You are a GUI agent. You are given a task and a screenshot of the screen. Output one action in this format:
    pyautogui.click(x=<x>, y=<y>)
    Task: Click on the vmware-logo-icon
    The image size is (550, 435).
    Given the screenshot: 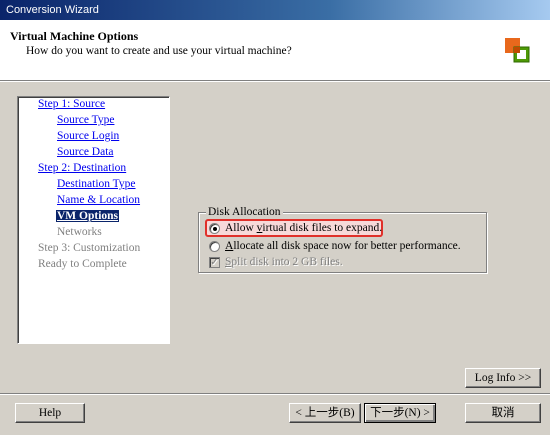 What is the action you would take?
    pyautogui.click(x=517, y=50)
    